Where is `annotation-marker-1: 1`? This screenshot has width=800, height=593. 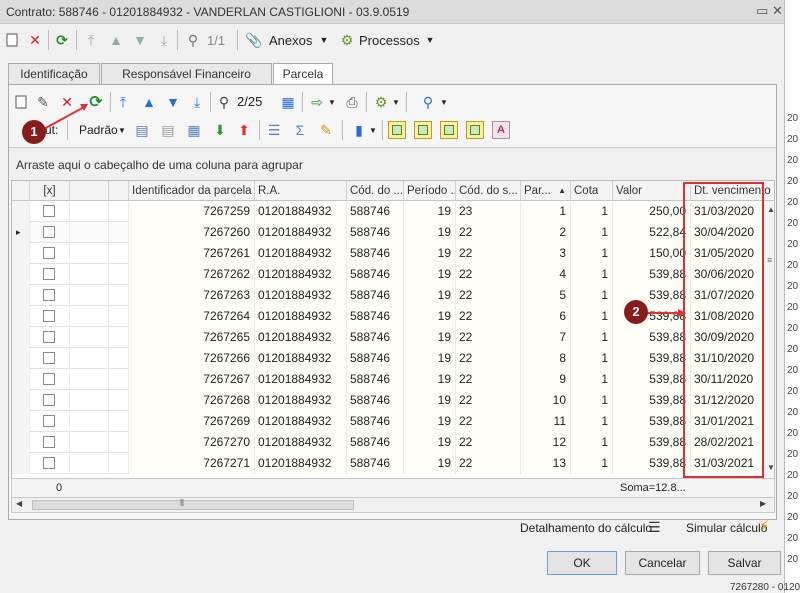
annotation-marker-1: 1 is located at coordinates (34, 132).